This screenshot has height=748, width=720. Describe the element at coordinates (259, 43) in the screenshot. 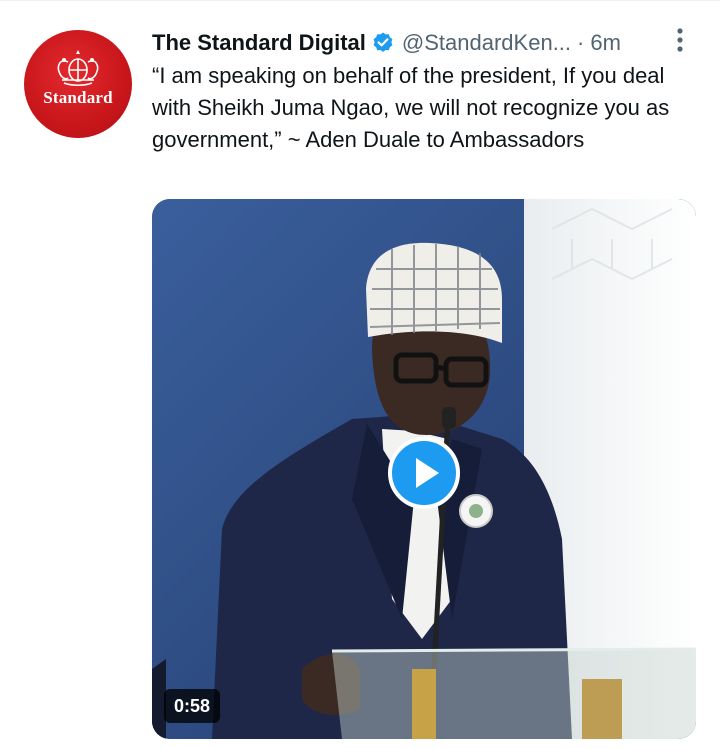

I see `display-name: The Standard Digital` at that location.